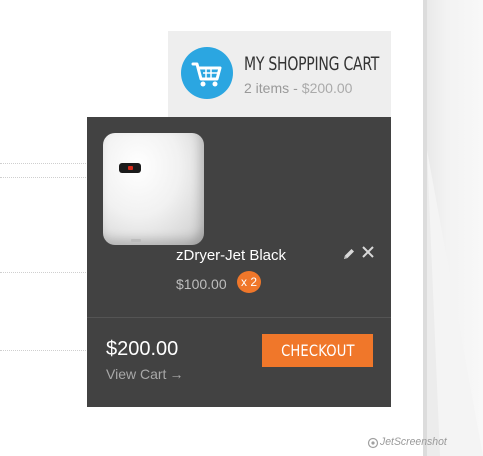  I want to click on view-cart-label: View Cart, so click(136, 374).